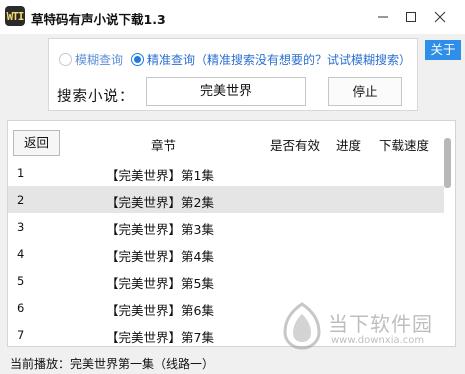 The image size is (465, 374). Describe the element at coordinates (226, 172) in the screenshot. I see `table-row: 1 【完美世界】第1集` at that location.